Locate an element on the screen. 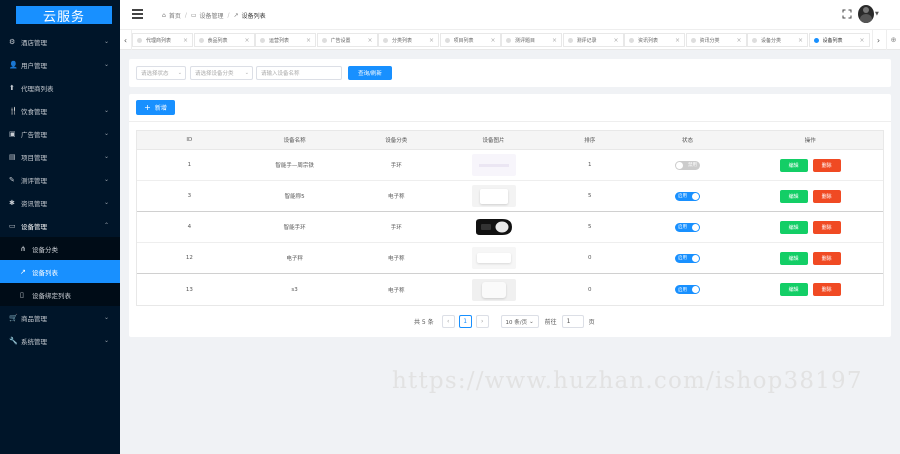  sidebar-item-agents: ⬆ 代理商列表 is located at coordinates (60, 87).